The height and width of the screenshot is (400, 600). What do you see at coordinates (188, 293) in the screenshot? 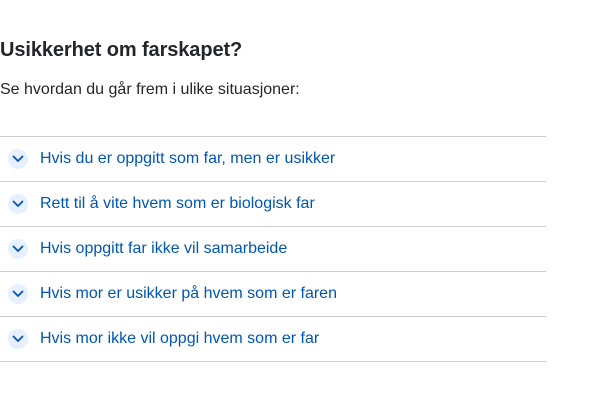
I see `accordion-item-label: Hvis mor er usikker på hvem som er faren` at bounding box center [188, 293].